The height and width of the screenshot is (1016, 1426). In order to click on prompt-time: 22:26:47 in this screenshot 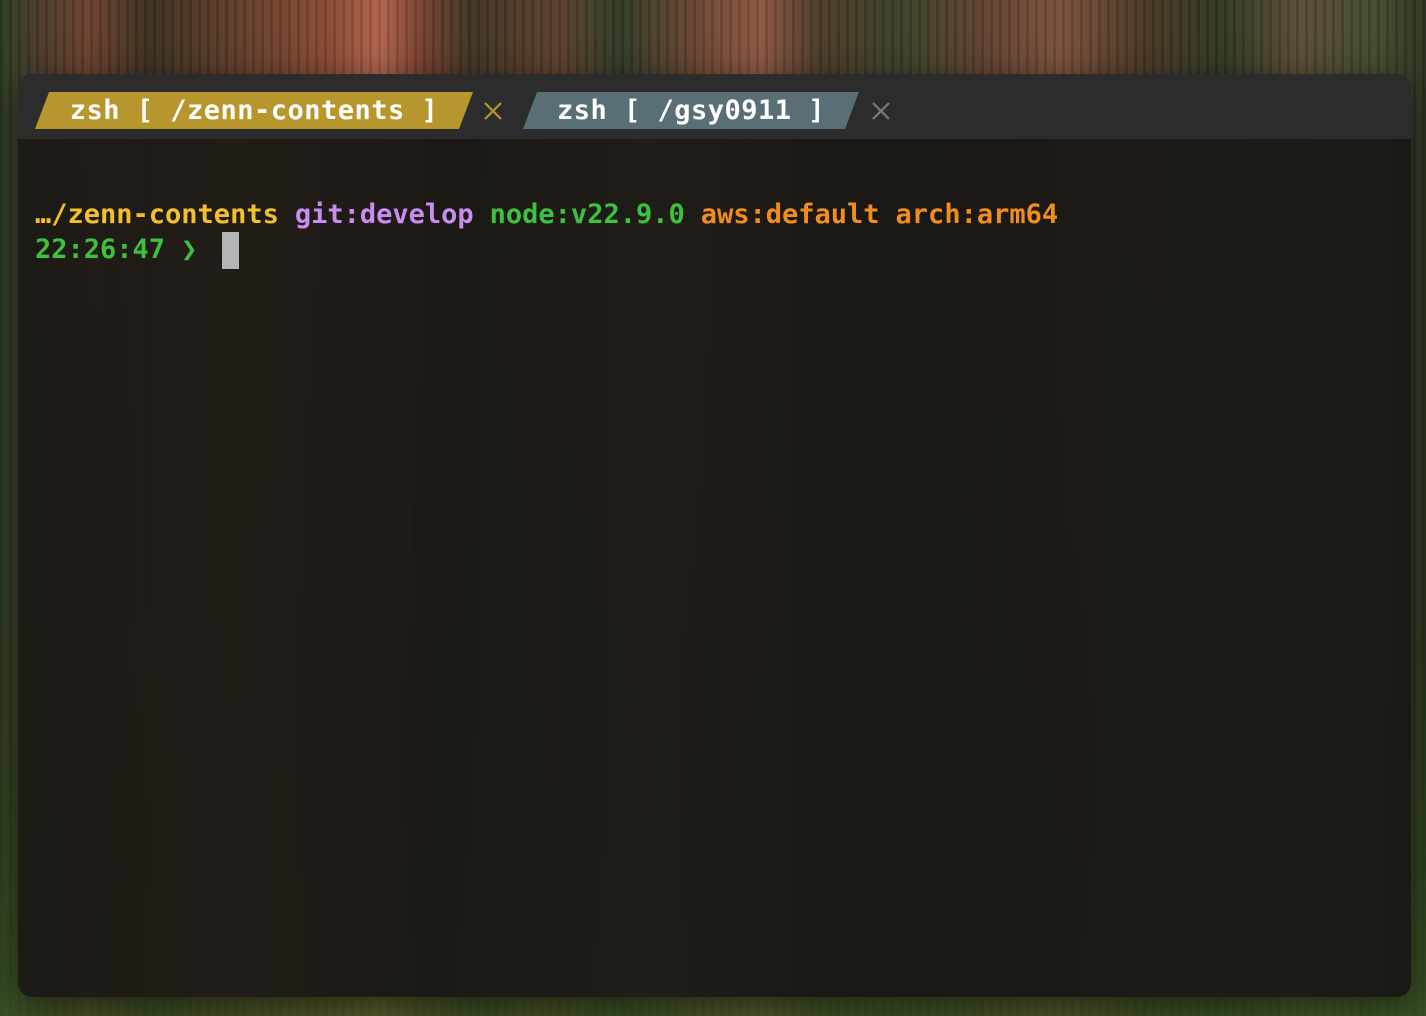, I will do `click(100, 249)`.